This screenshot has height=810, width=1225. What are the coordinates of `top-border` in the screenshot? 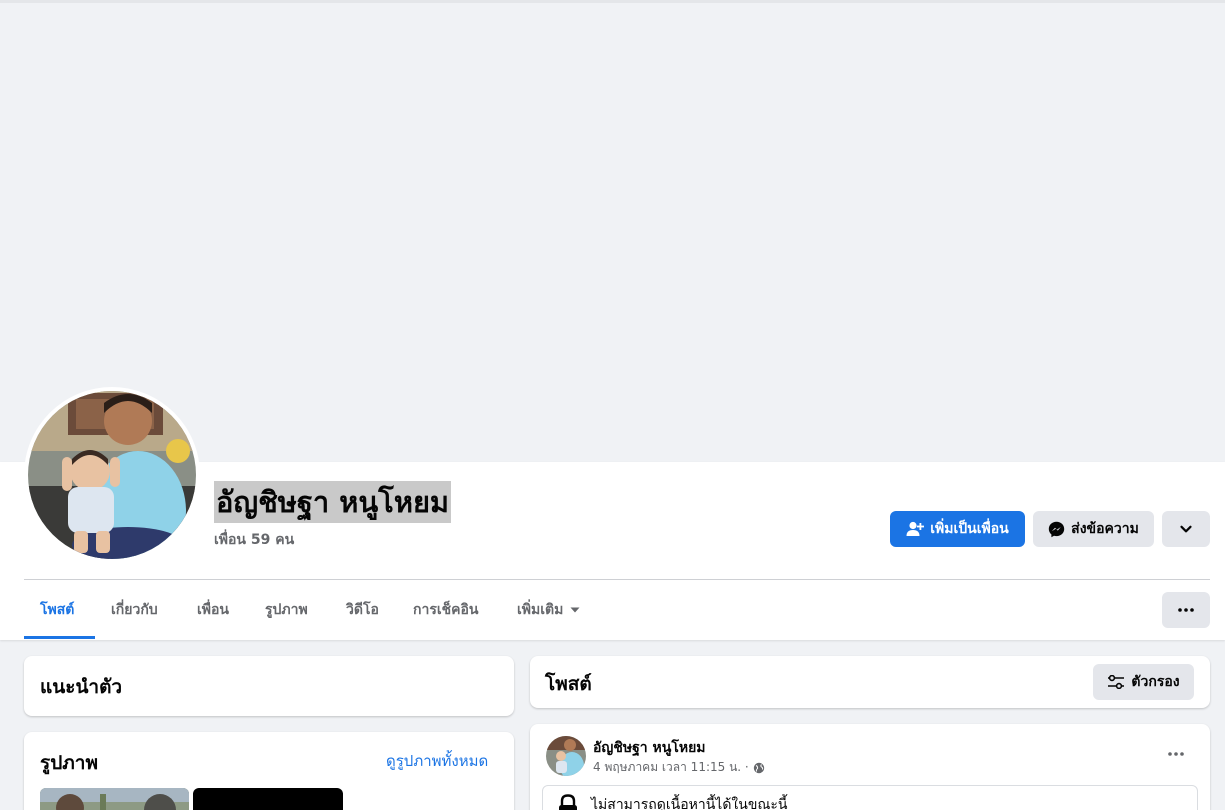 It's located at (612, 1).